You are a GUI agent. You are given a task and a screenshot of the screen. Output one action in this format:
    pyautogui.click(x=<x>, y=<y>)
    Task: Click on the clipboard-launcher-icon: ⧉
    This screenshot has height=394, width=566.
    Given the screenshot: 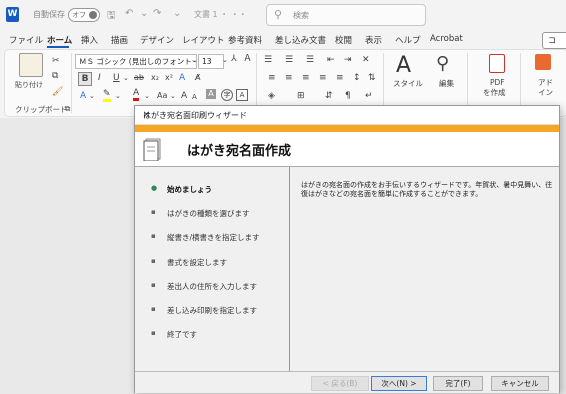 What is the action you would take?
    pyautogui.click(x=67, y=109)
    